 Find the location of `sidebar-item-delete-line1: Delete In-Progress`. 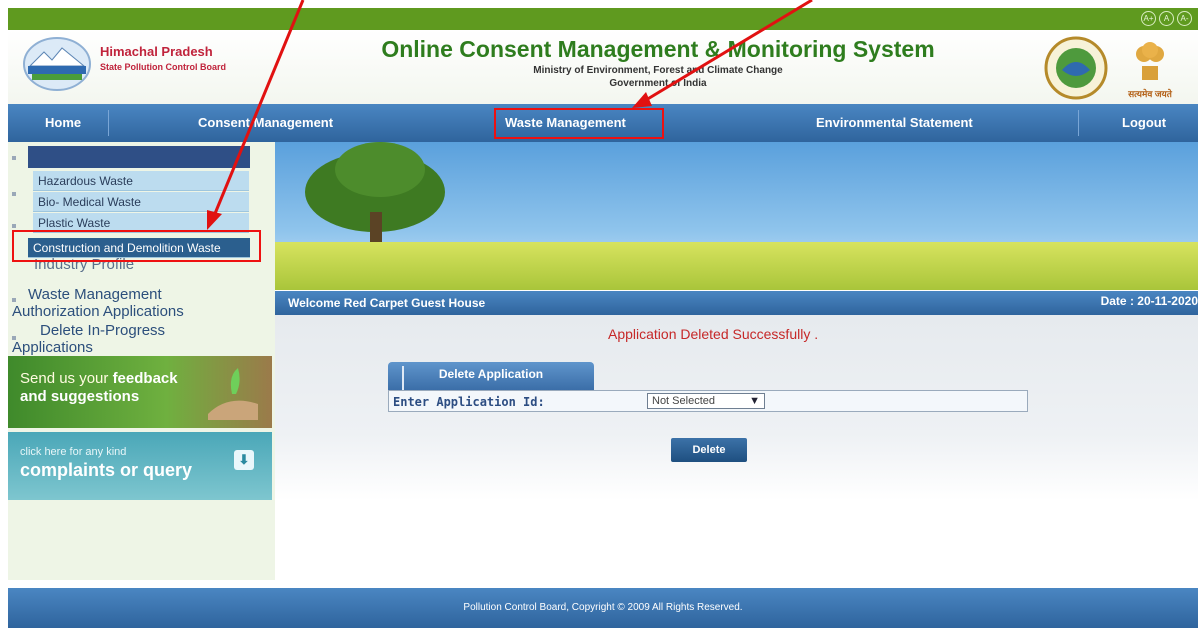

sidebar-item-delete-line1: Delete In-Progress is located at coordinates (102, 330).